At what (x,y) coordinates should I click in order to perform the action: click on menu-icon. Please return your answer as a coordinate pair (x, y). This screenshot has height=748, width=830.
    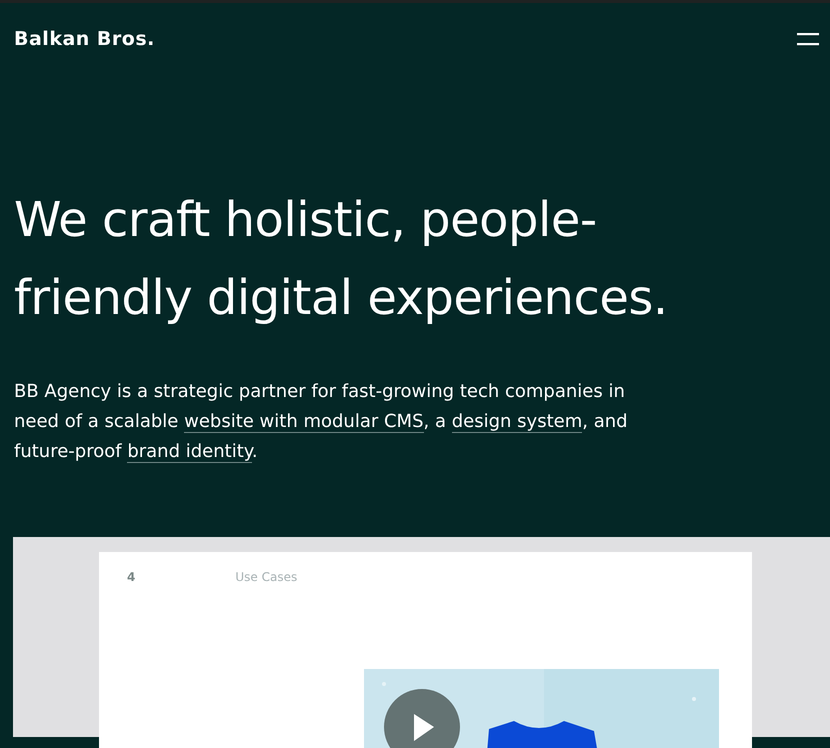
    Looking at the image, I should click on (808, 39).